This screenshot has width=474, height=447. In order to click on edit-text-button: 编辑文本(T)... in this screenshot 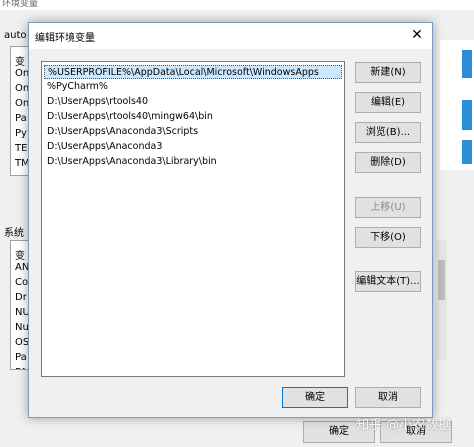, I will do `click(388, 281)`.